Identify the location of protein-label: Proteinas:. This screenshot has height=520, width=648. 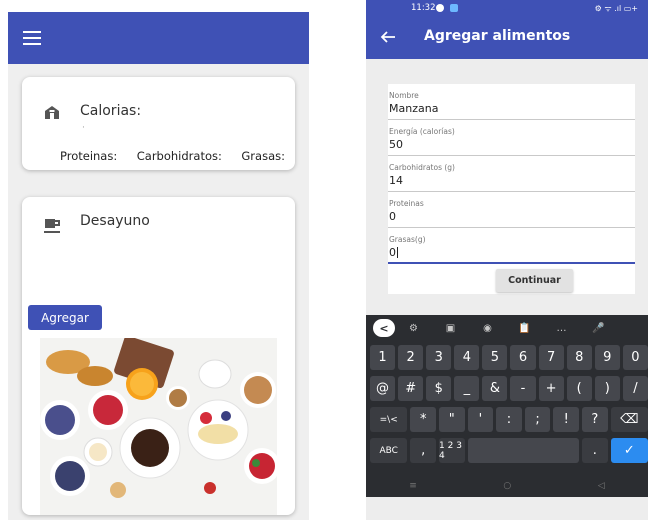
(89, 156).